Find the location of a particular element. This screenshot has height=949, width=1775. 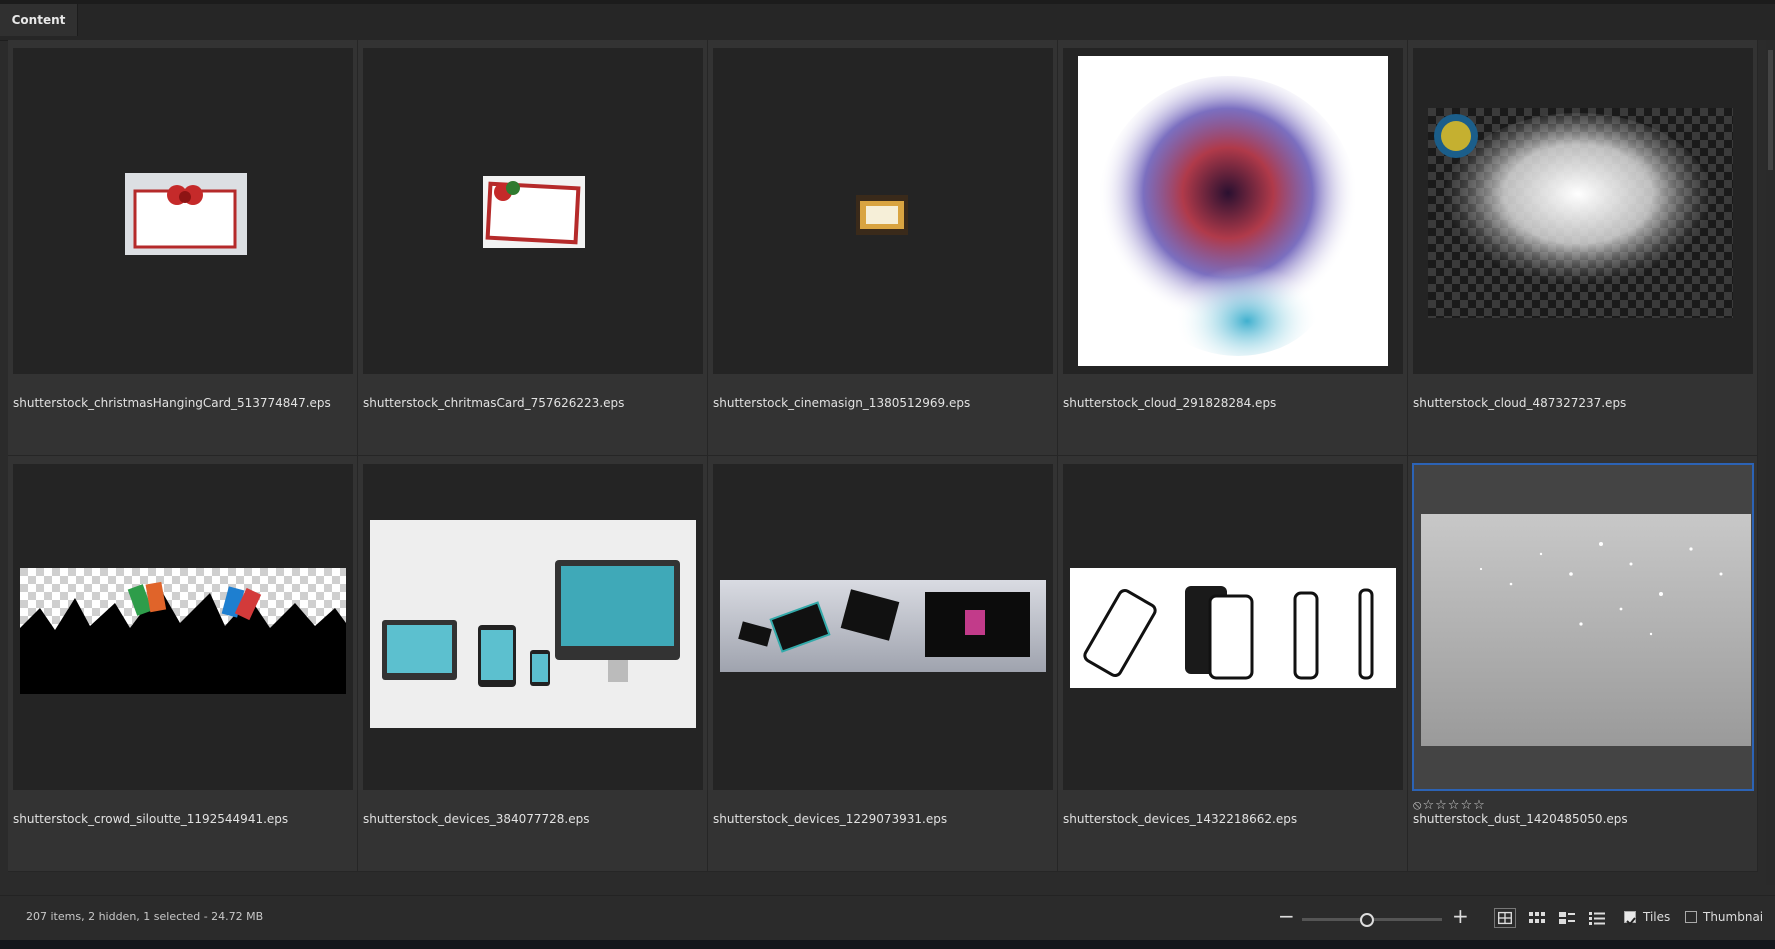

checkmark-icon is located at coordinates (1631, 921).